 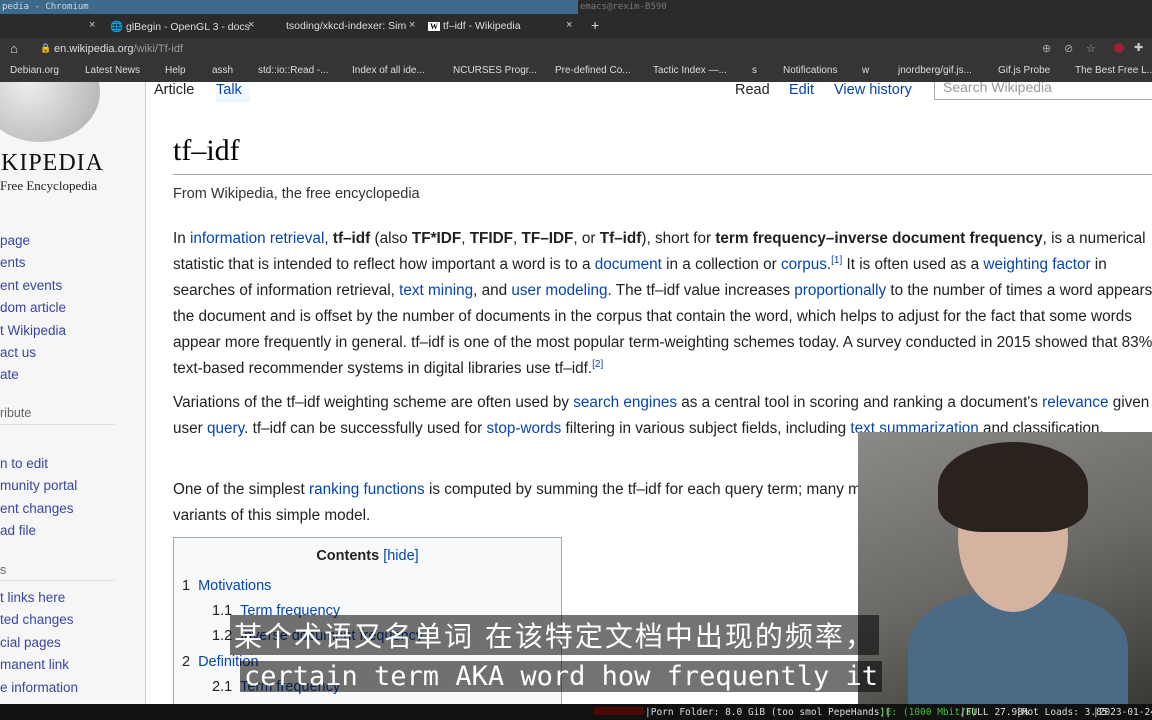 I want to click on sidebar-link: munity portal, so click(x=38, y=485).